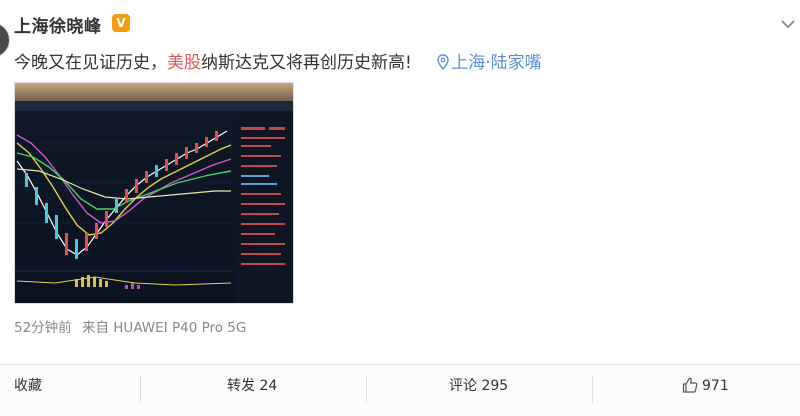 This screenshot has height=416, width=800. Describe the element at coordinates (121, 23) in the screenshot. I see `verified-badge-icon: V` at that location.